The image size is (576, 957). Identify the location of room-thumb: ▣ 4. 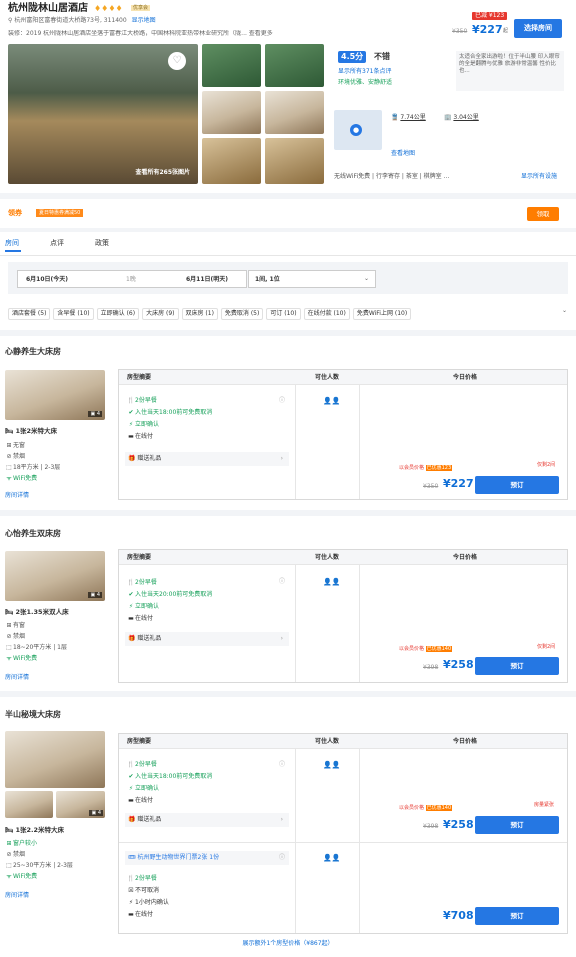
(80, 804).